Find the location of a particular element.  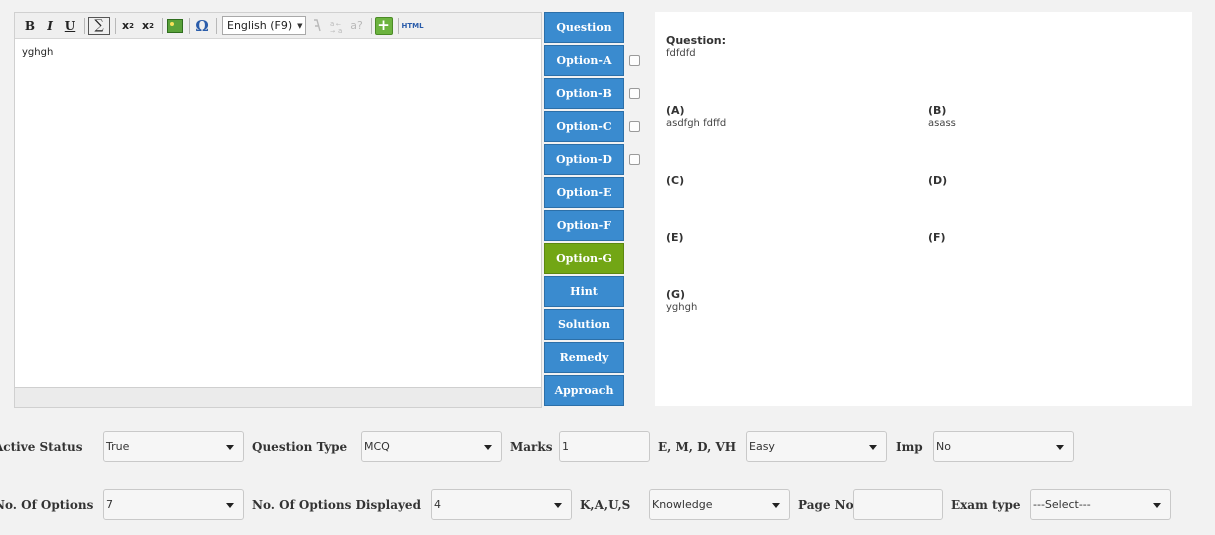

preview-option-d-label: (D) is located at coordinates (938, 180).